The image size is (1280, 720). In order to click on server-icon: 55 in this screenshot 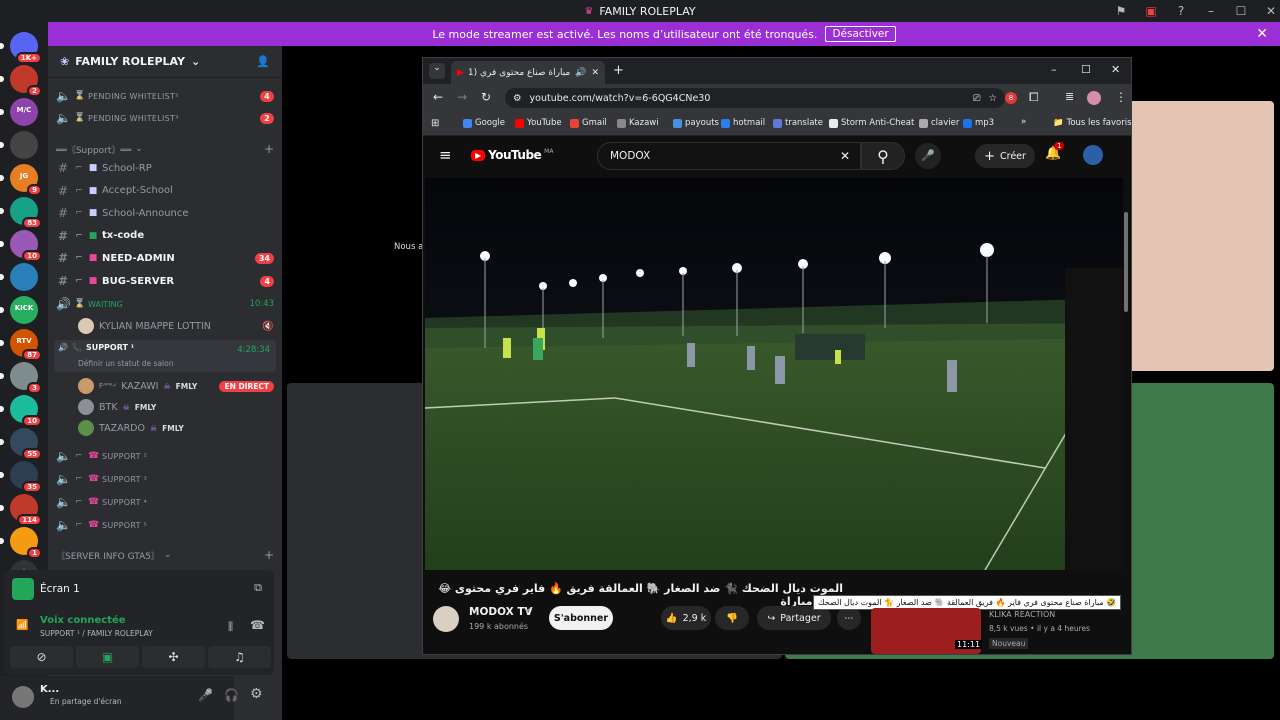, I will do `click(26, 444)`.